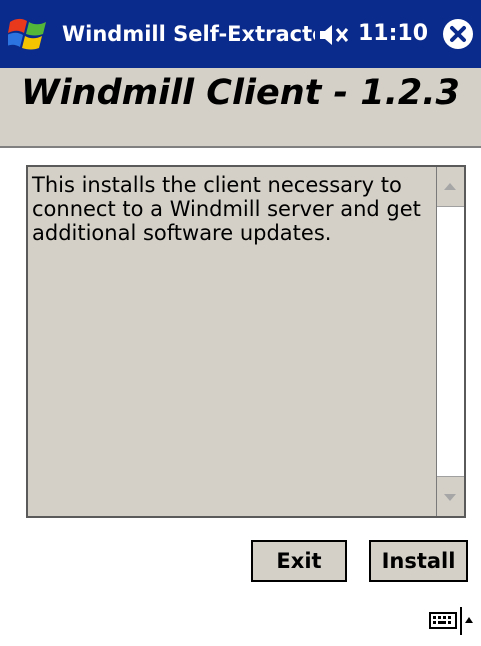 This screenshot has height=646, width=481. I want to click on scroll-up-button, so click(450, 187).